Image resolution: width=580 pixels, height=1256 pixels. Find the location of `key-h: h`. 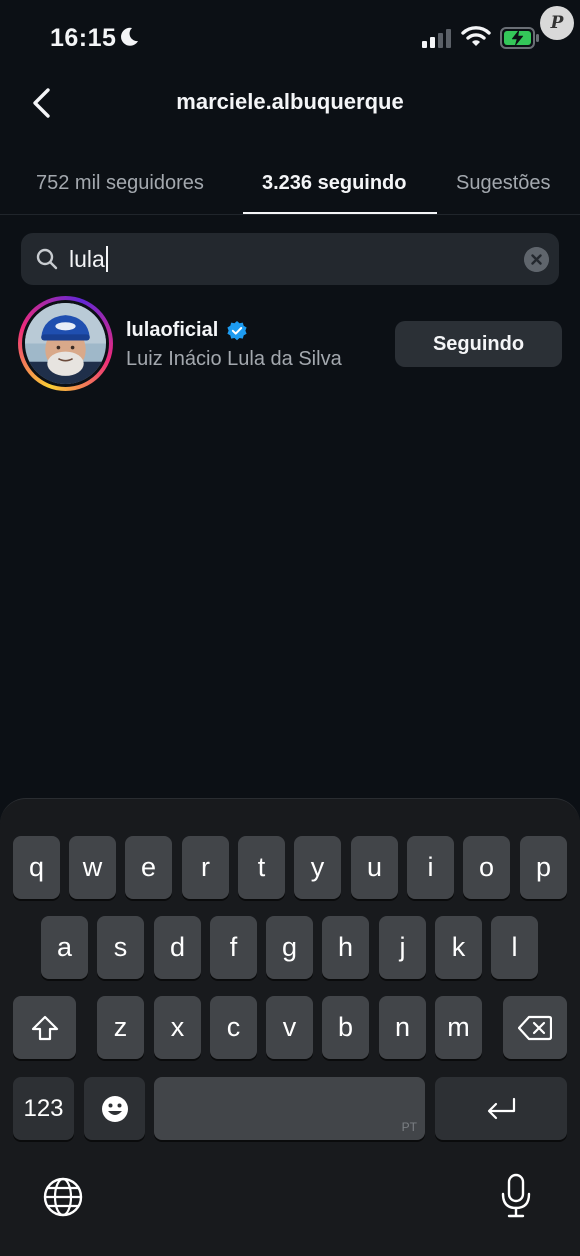

key-h: h is located at coordinates (345, 947).